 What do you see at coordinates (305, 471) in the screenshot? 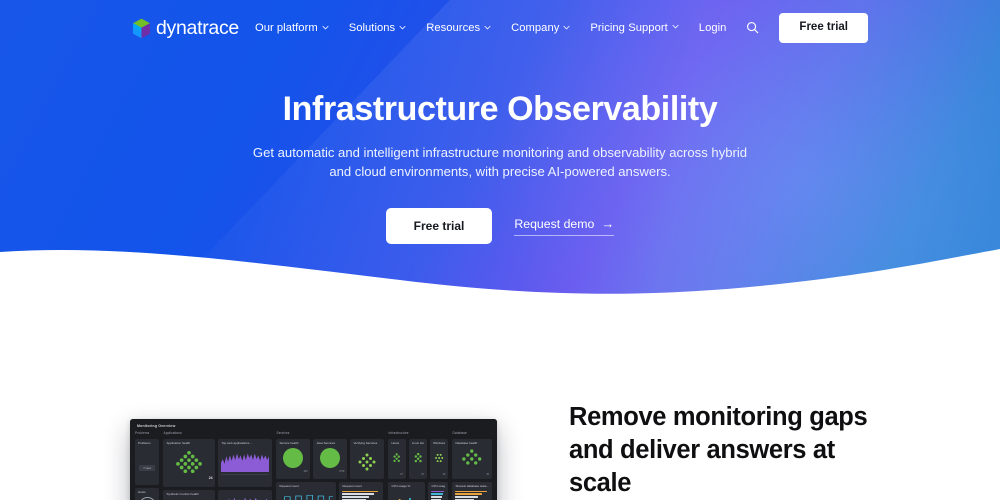
I see `card-value: 100` at bounding box center [305, 471].